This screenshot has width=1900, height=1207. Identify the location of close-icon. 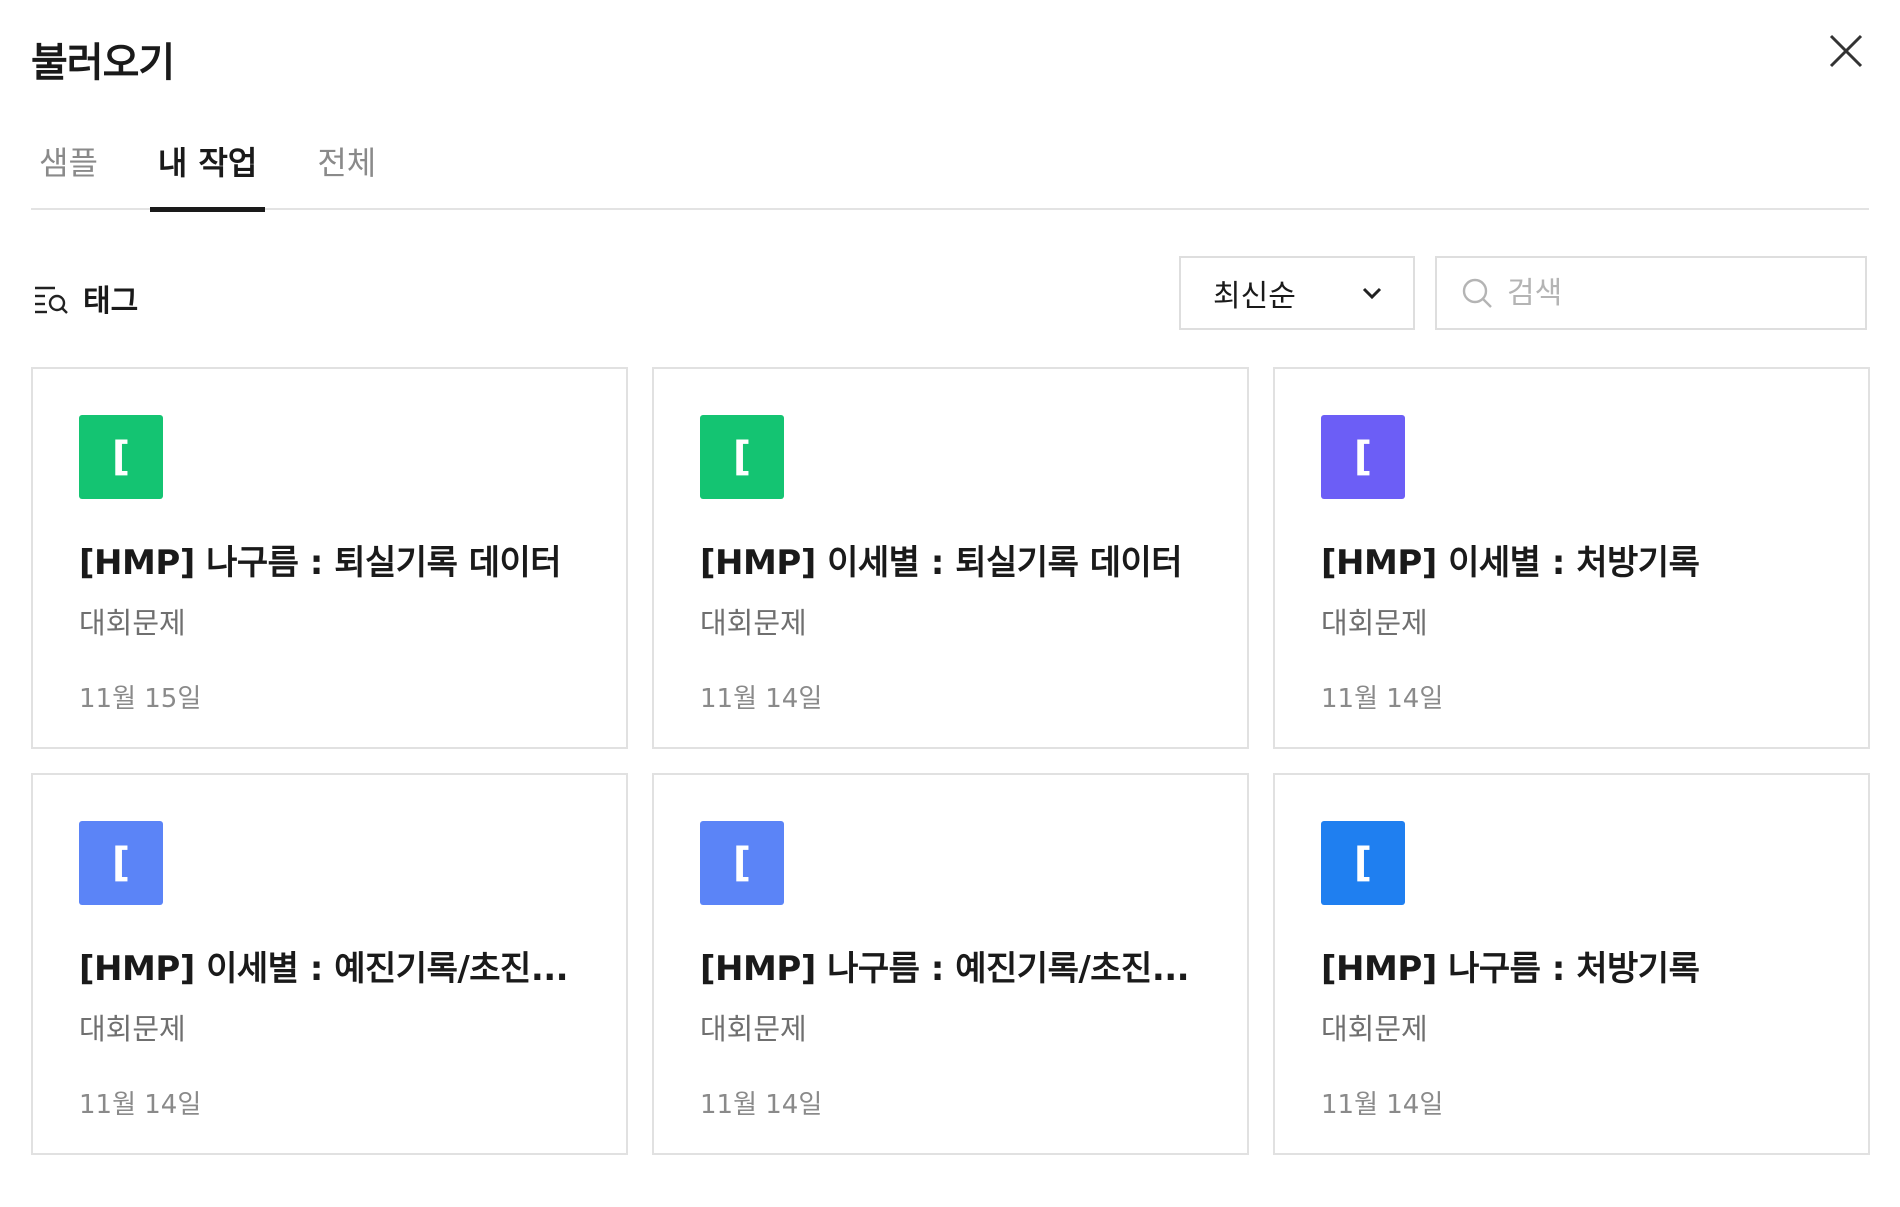
(1846, 51).